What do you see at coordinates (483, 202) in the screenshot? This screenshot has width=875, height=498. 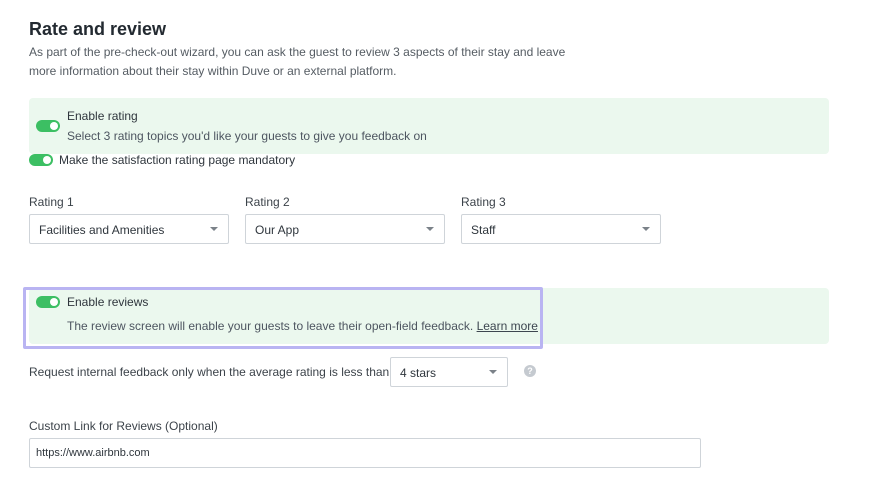 I see `rating-3-label: Rating 3` at bounding box center [483, 202].